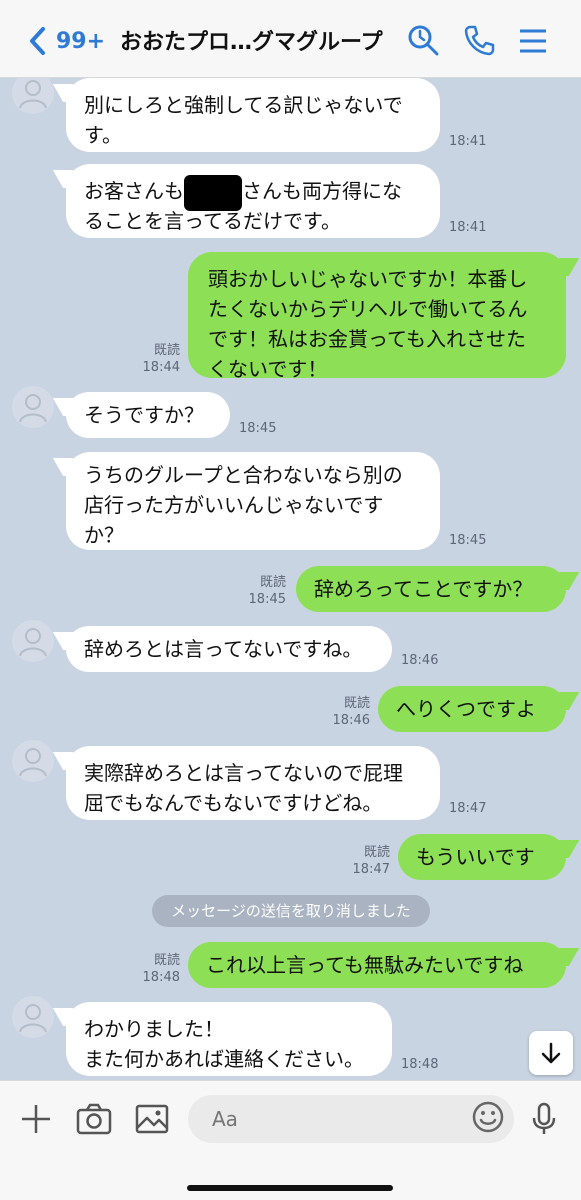 The width and height of the screenshot is (581, 1200). I want to click on camera-button, so click(94, 1119).